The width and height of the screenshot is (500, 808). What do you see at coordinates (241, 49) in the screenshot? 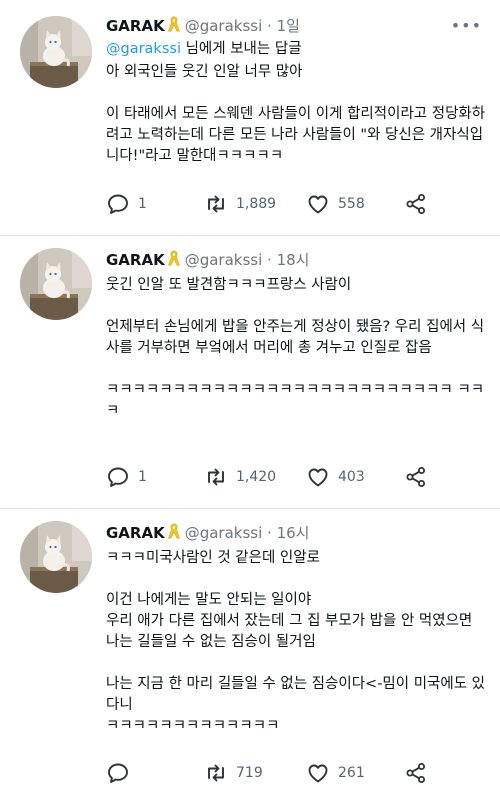
I see `reply-context-label: 님에게 보내는 답글` at bounding box center [241, 49].